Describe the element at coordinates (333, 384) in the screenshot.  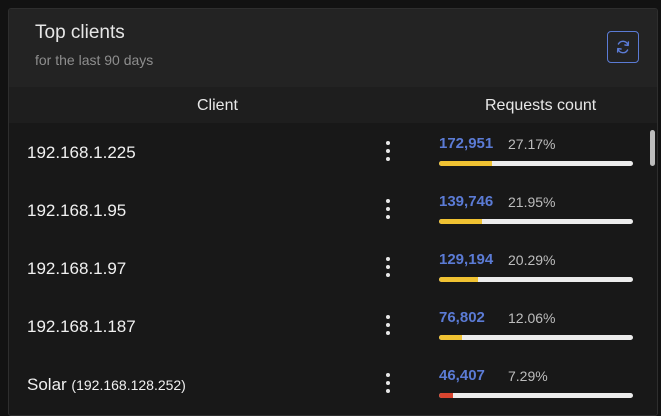
I see `table-row: Solar (192.168.128.252) 46,407 7.29%` at that location.